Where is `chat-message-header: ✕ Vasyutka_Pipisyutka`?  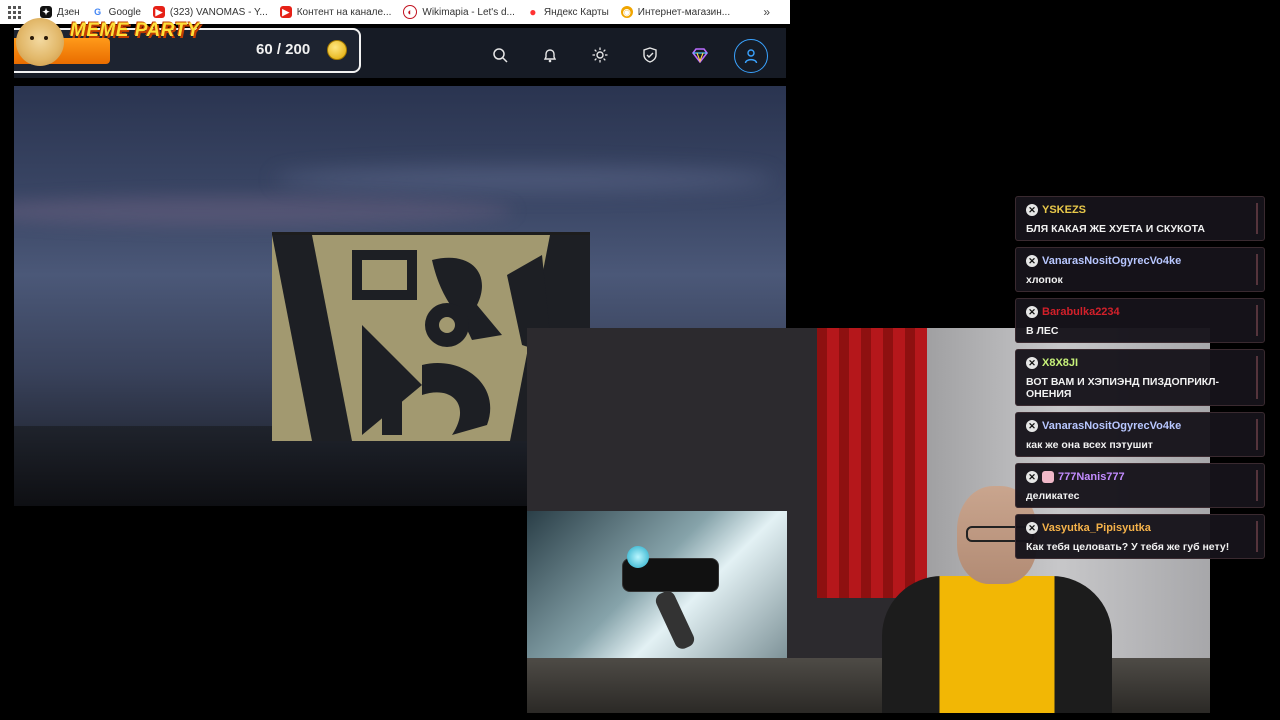 chat-message-header: ✕ Vasyutka_Pipisyutka is located at coordinates (1140, 528).